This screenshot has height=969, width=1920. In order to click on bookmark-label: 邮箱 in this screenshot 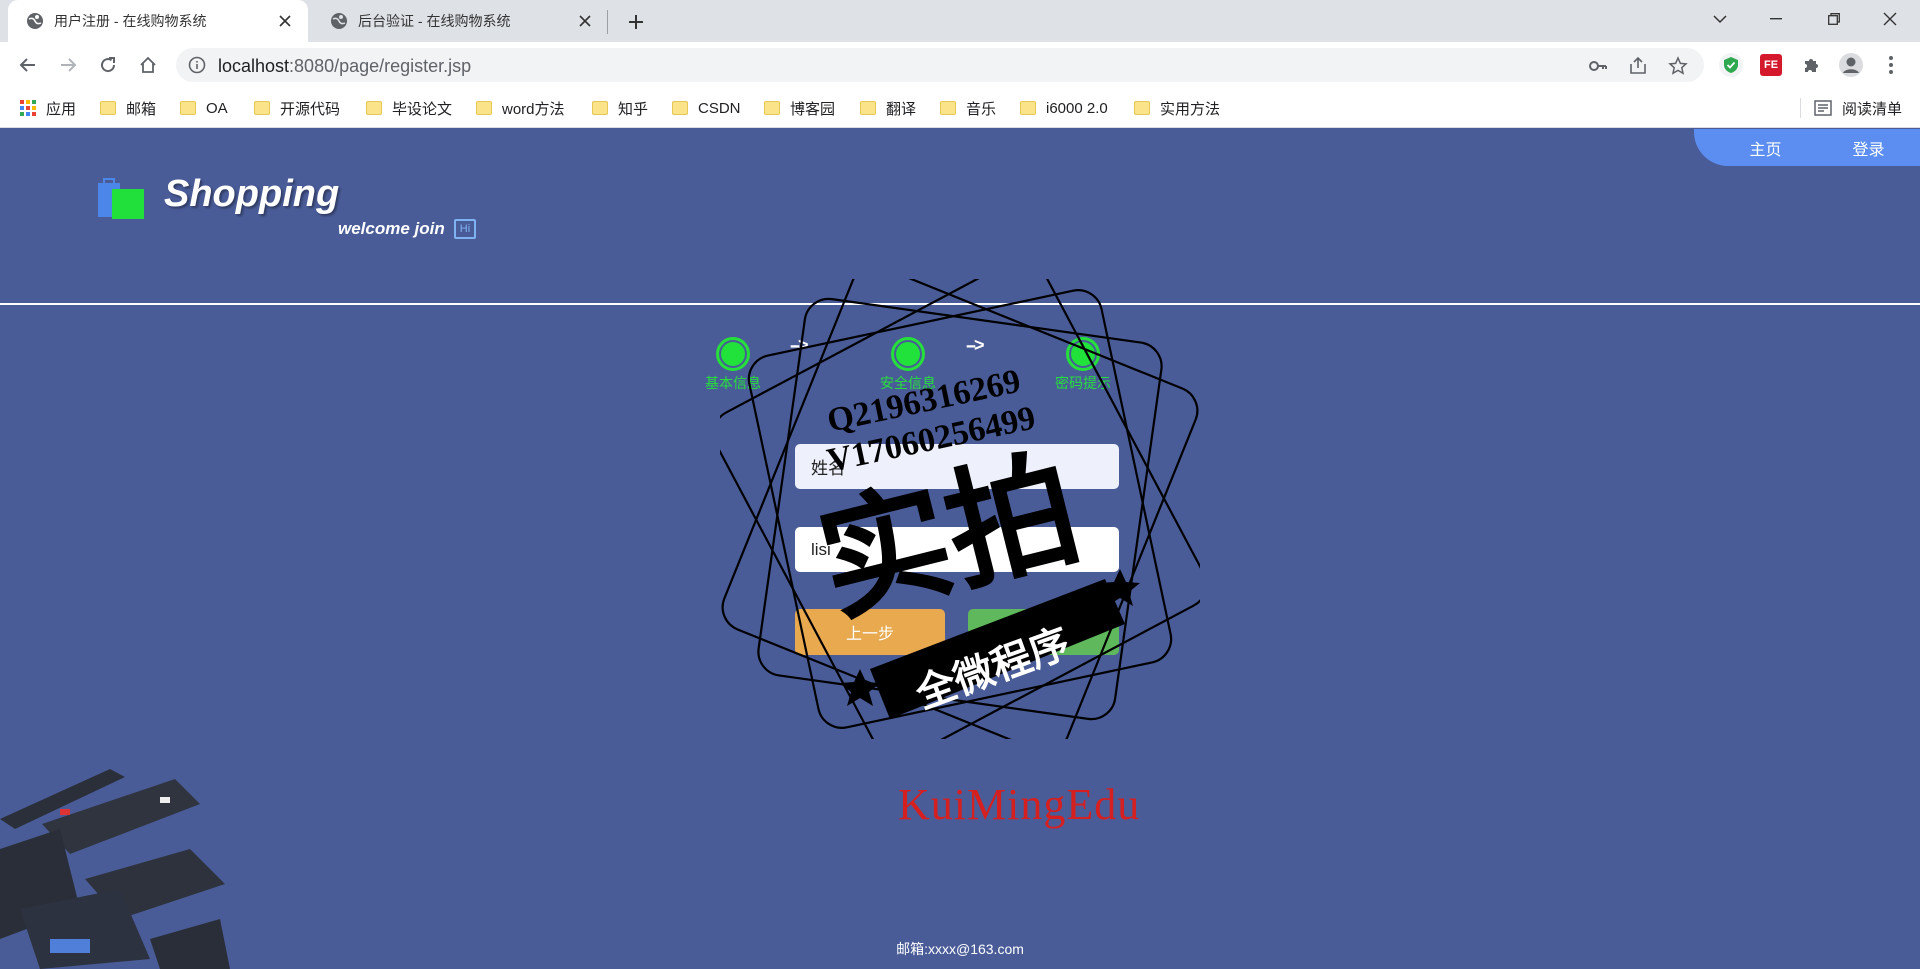, I will do `click(141, 109)`.